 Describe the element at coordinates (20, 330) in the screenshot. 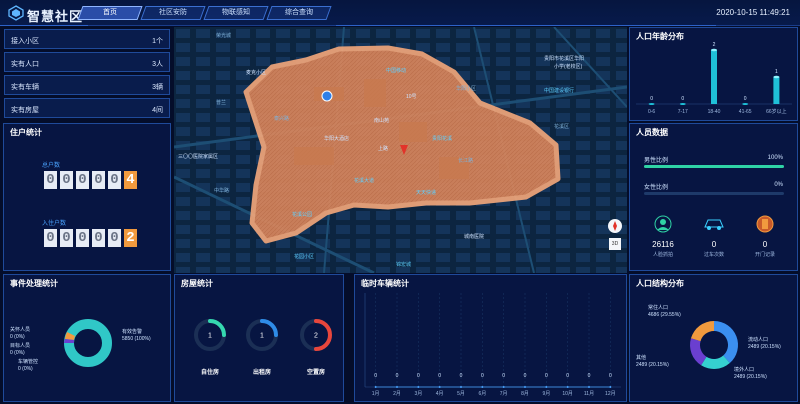

I see `legend-name: 关怀人员` at that location.